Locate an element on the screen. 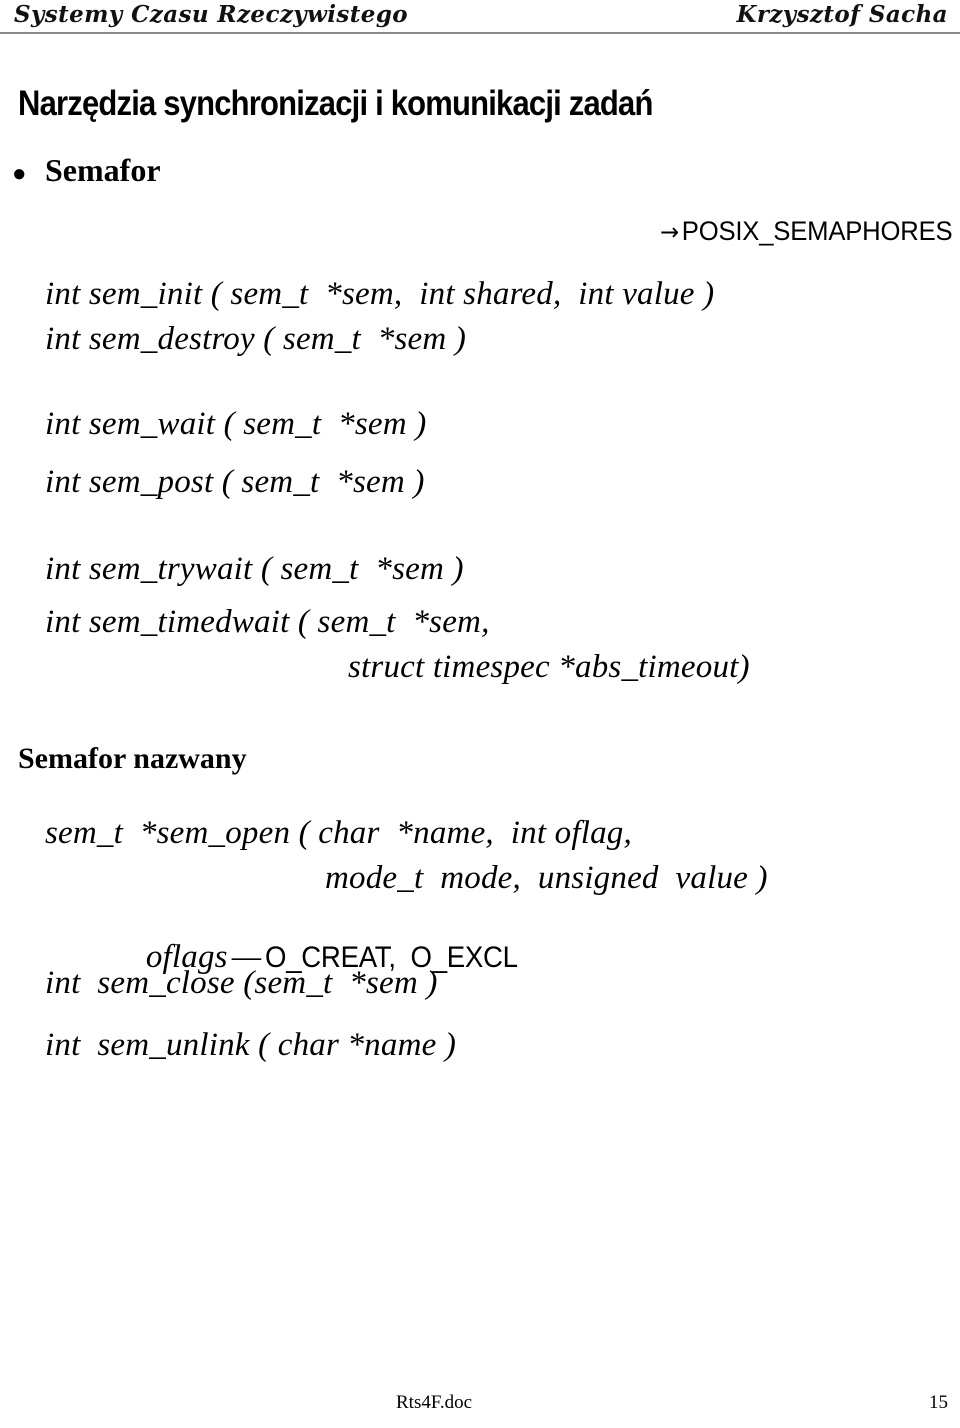  posix-semaphores-note: → POSIX_SEMAPHORES is located at coordinates (806, 231).